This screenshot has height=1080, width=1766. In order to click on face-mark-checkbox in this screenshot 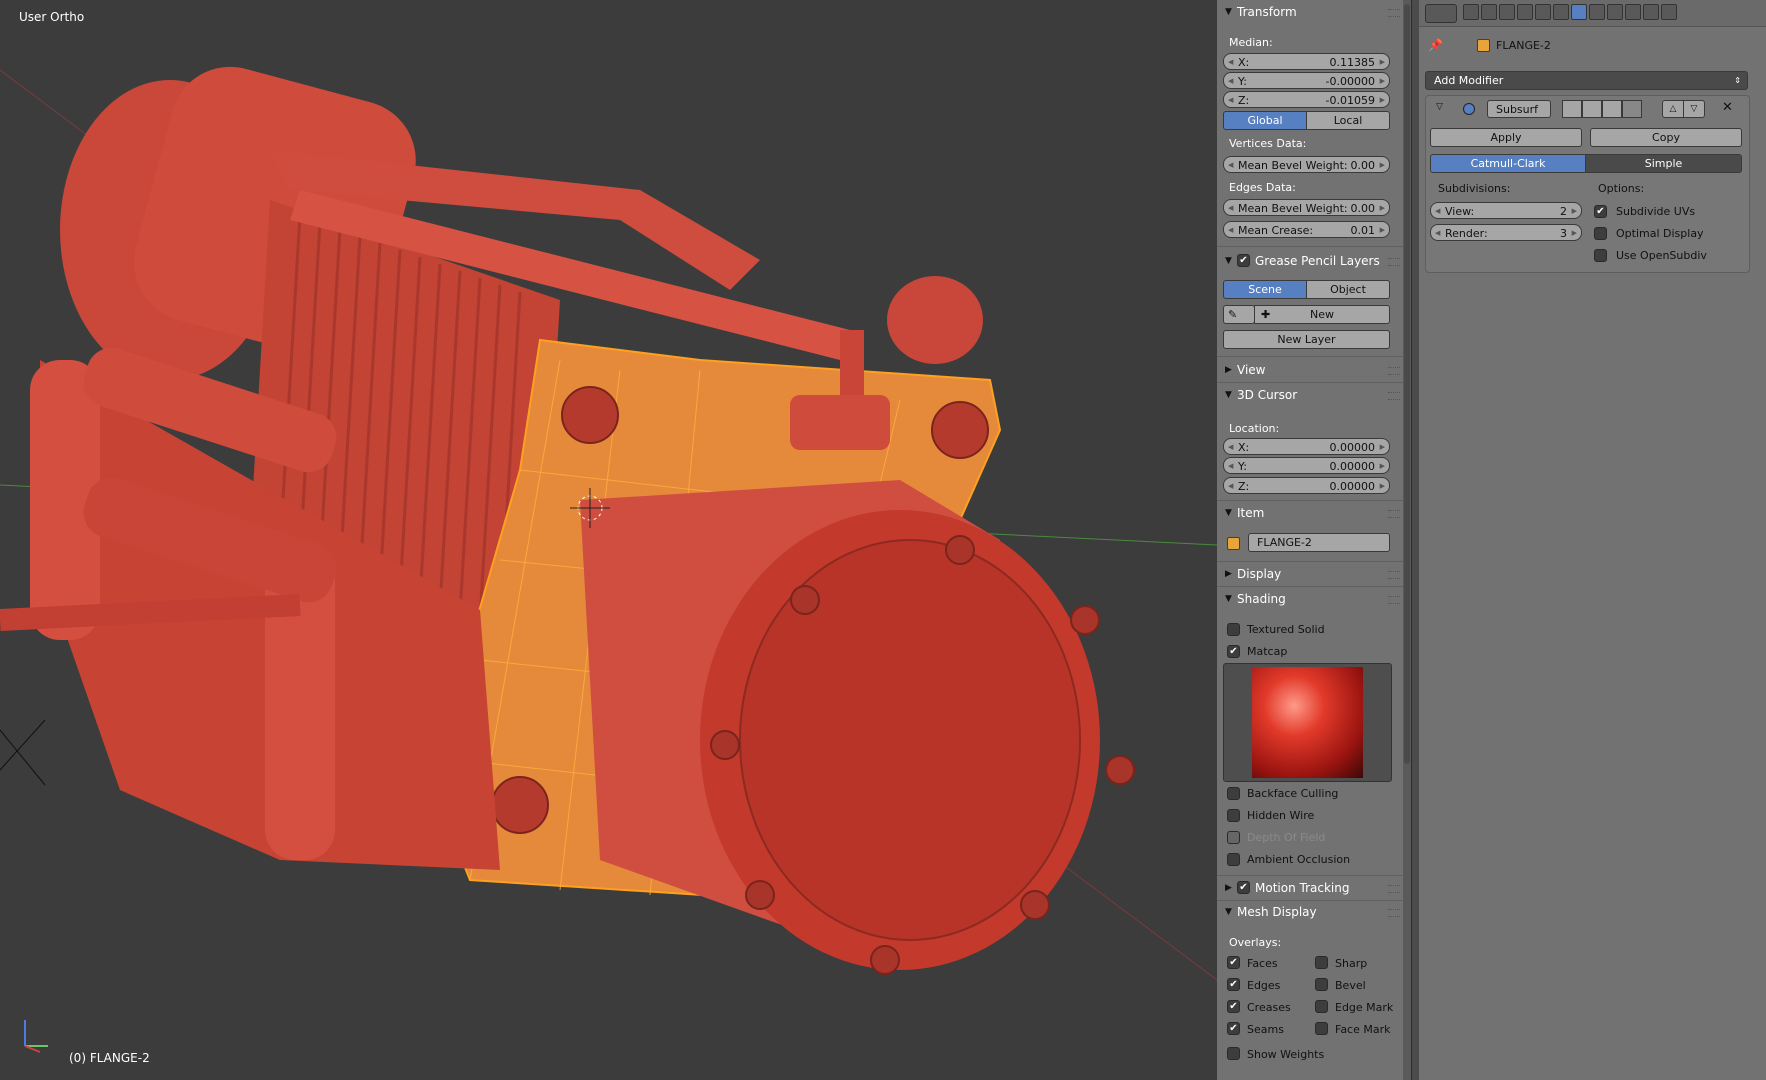, I will do `click(1321, 1028)`.